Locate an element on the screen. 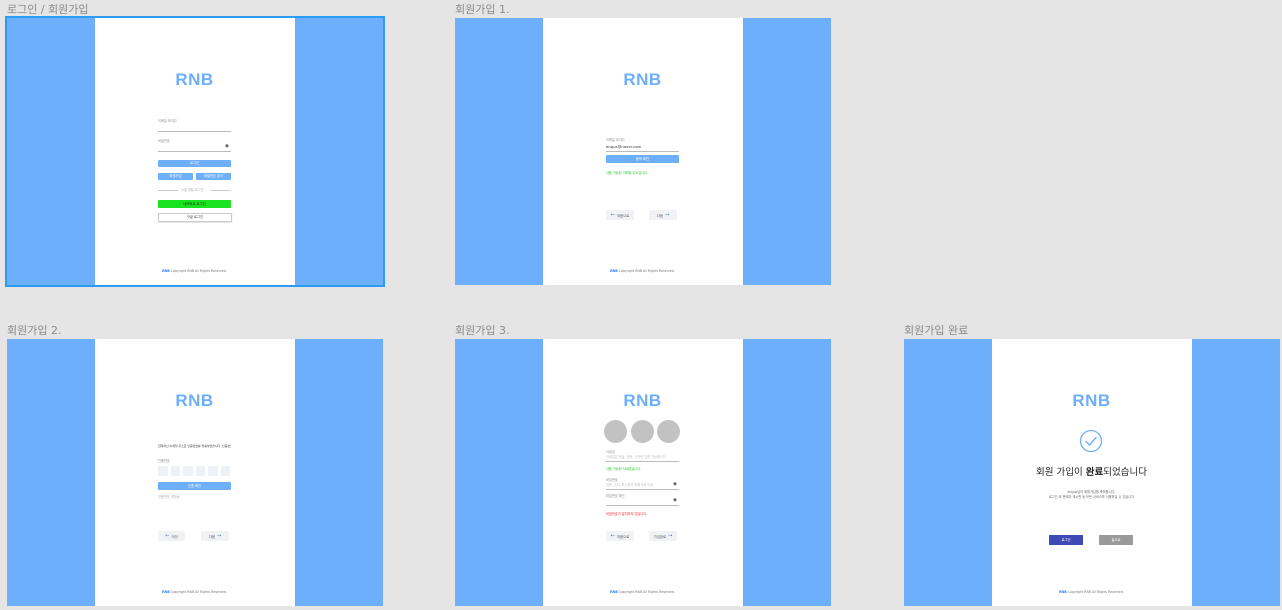 Image resolution: width=1282 pixels, height=610 pixels. completion-title: 회원 가입이 완료되었습니다 is located at coordinates (1091, 471).